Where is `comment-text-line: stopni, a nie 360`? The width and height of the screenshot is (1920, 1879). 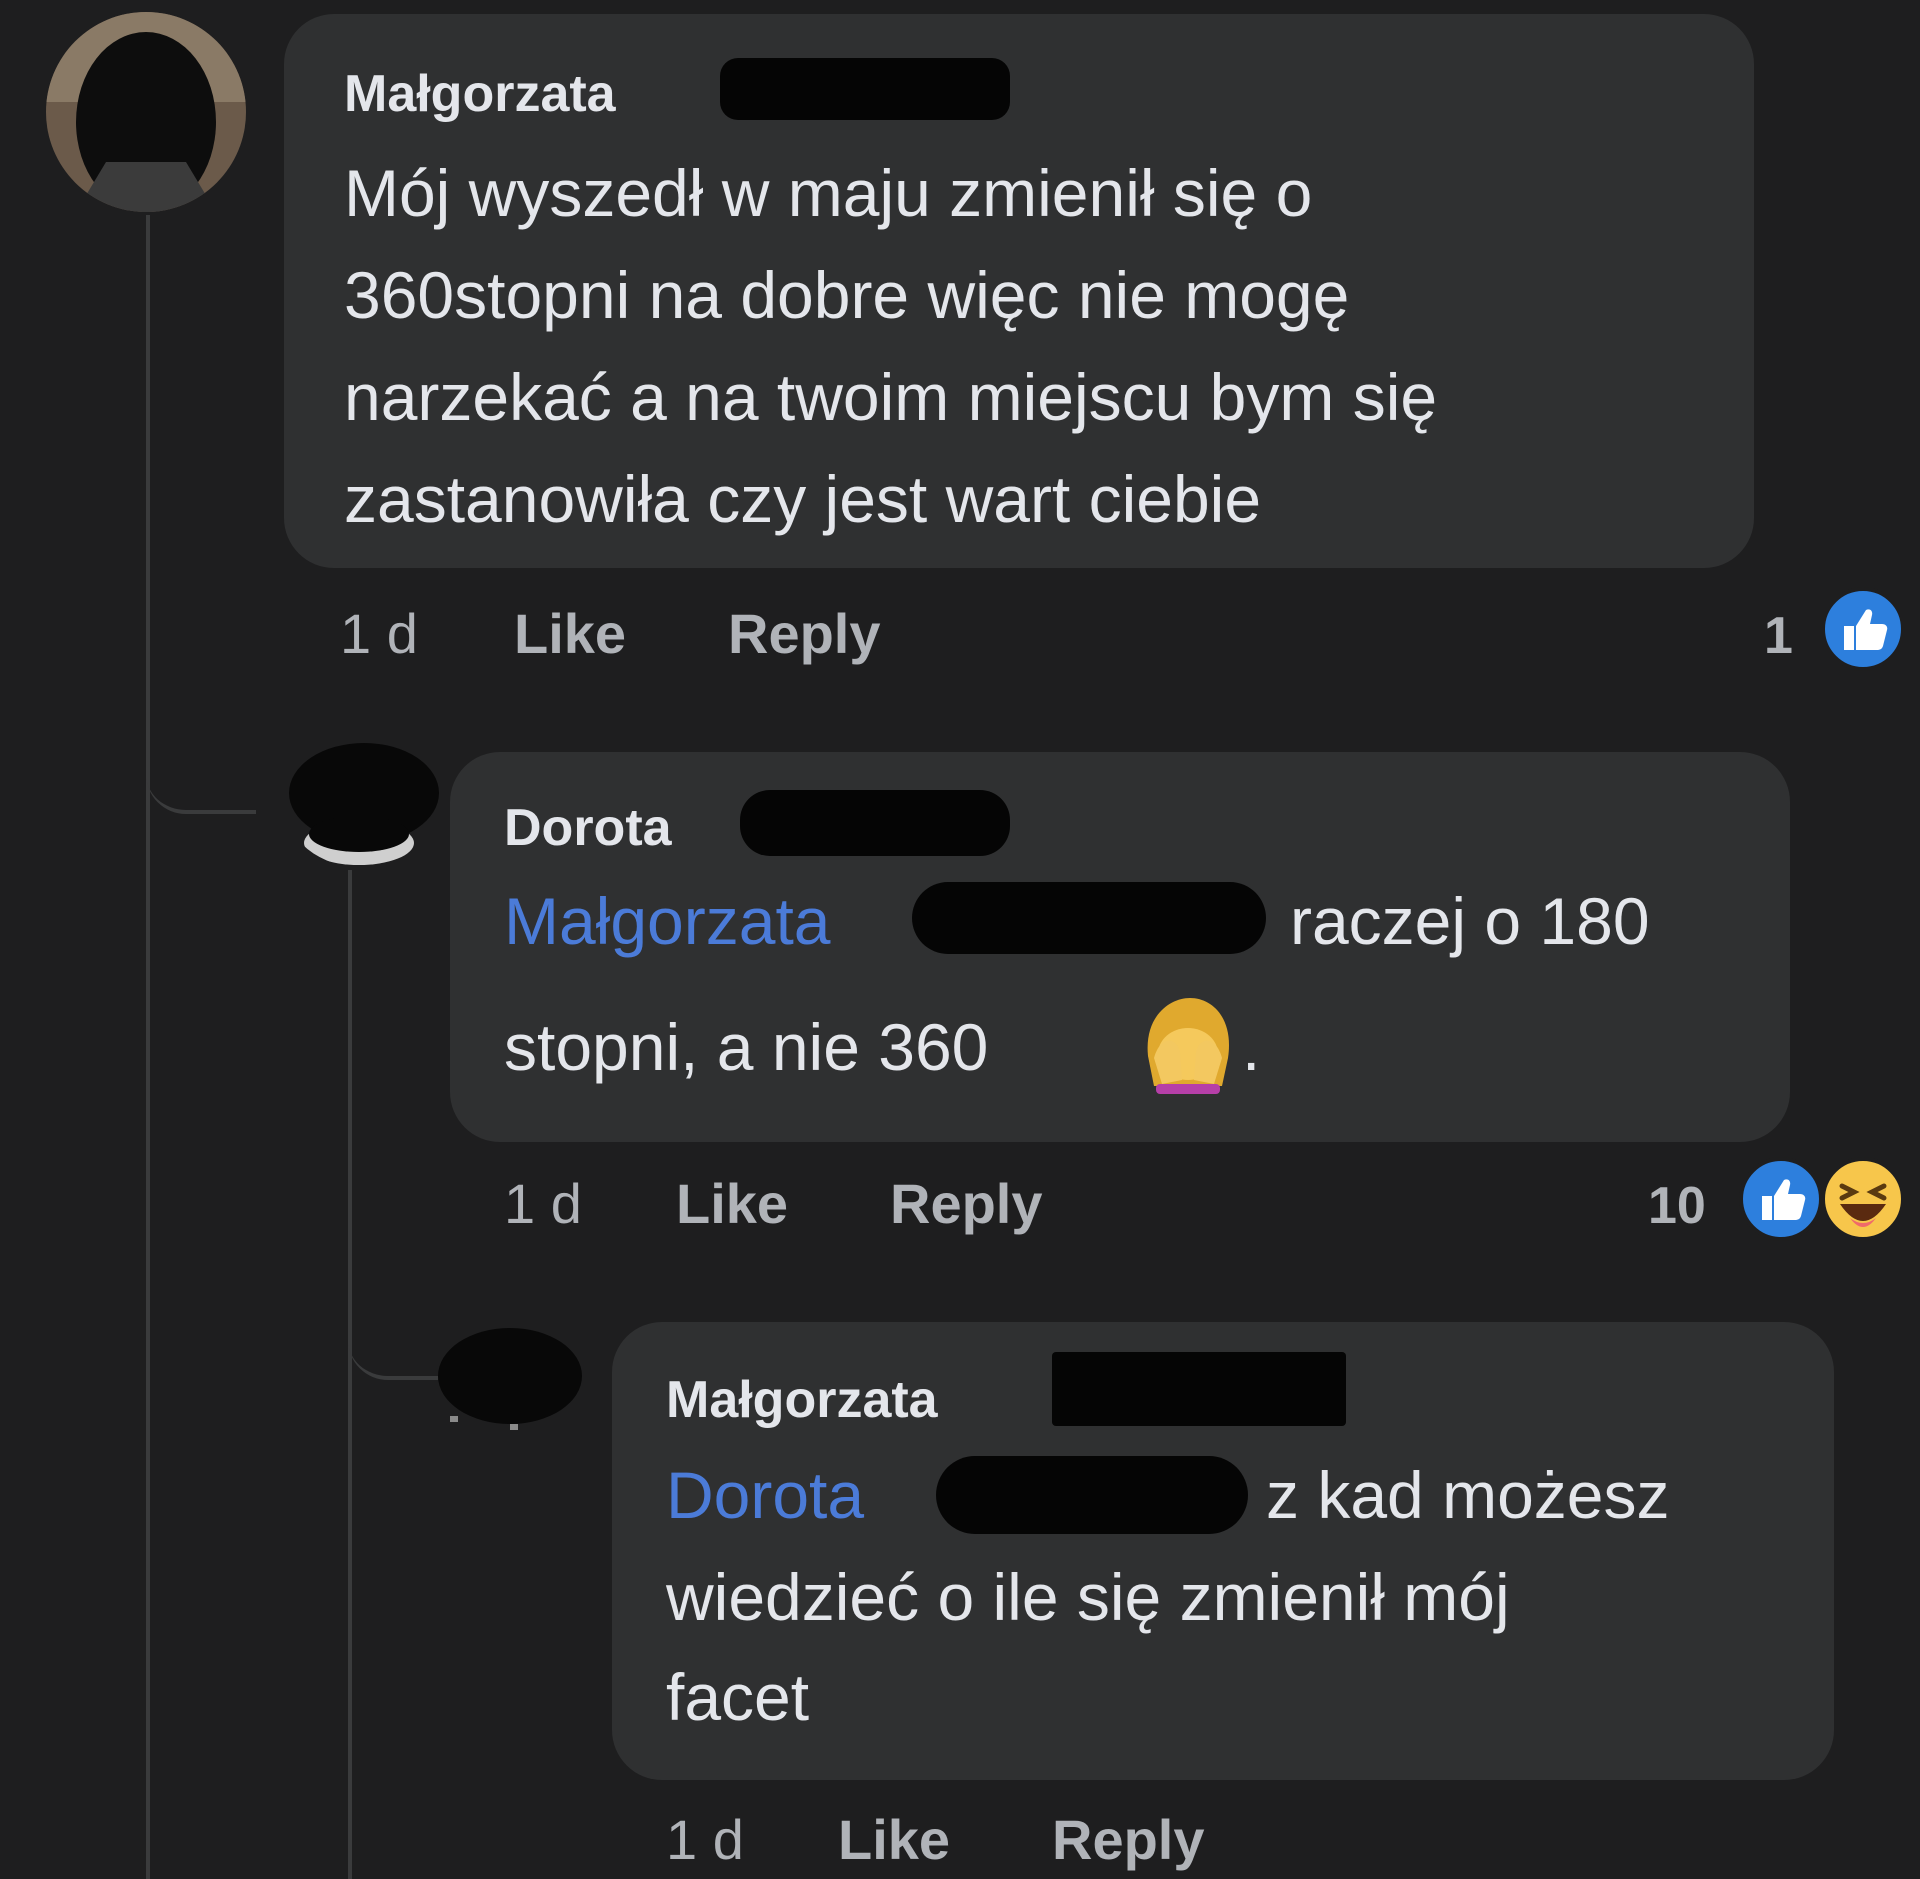 comment-text-line: stopni, a nie 360 is located at coordinates (746, 1047).